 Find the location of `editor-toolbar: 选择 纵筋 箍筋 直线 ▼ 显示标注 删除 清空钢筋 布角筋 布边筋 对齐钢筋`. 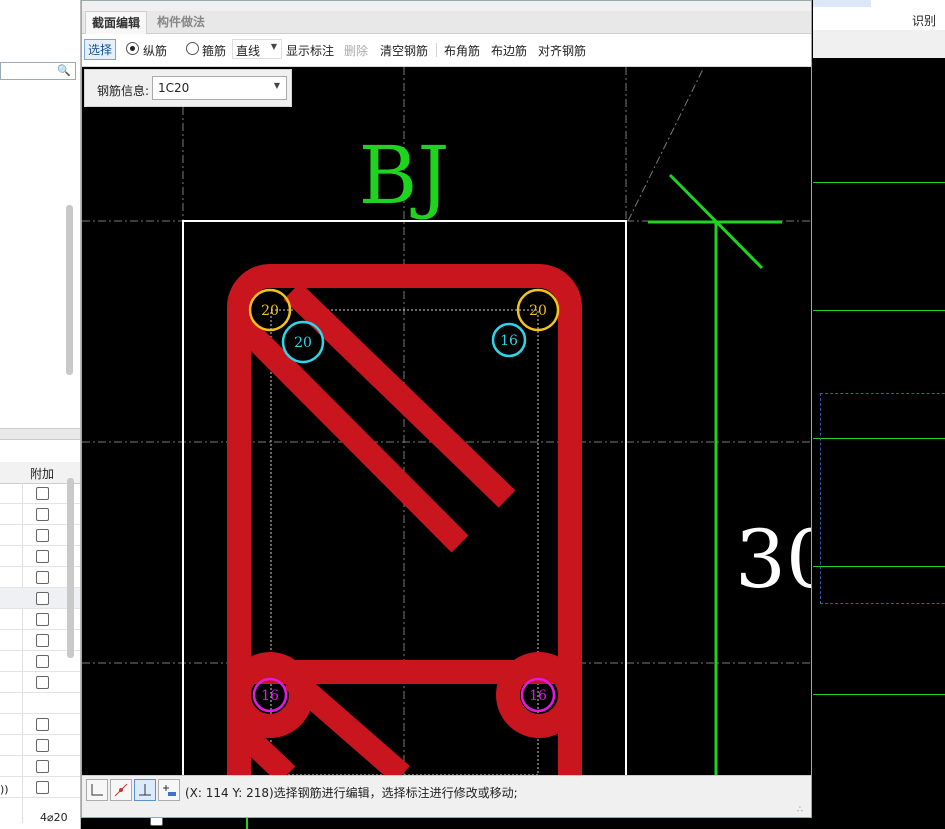

editor-toolbar: 选择 纵筋 箍筋 直线 ▼ 显示标注 删除 清空钢筋 布角筋 布边筋 对齐钢筋 is located at coordinates (446, 50).